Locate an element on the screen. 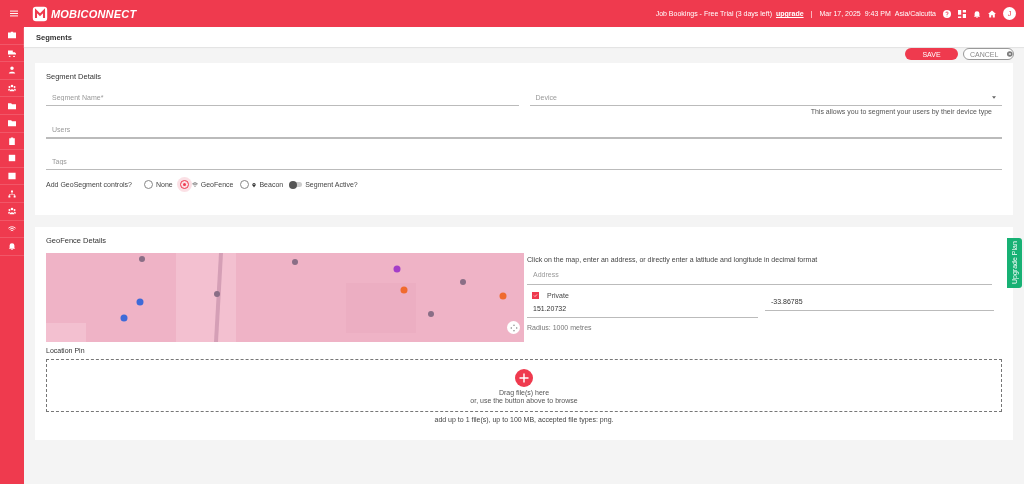  dashboard-icon is located at coordinates (962, 13).